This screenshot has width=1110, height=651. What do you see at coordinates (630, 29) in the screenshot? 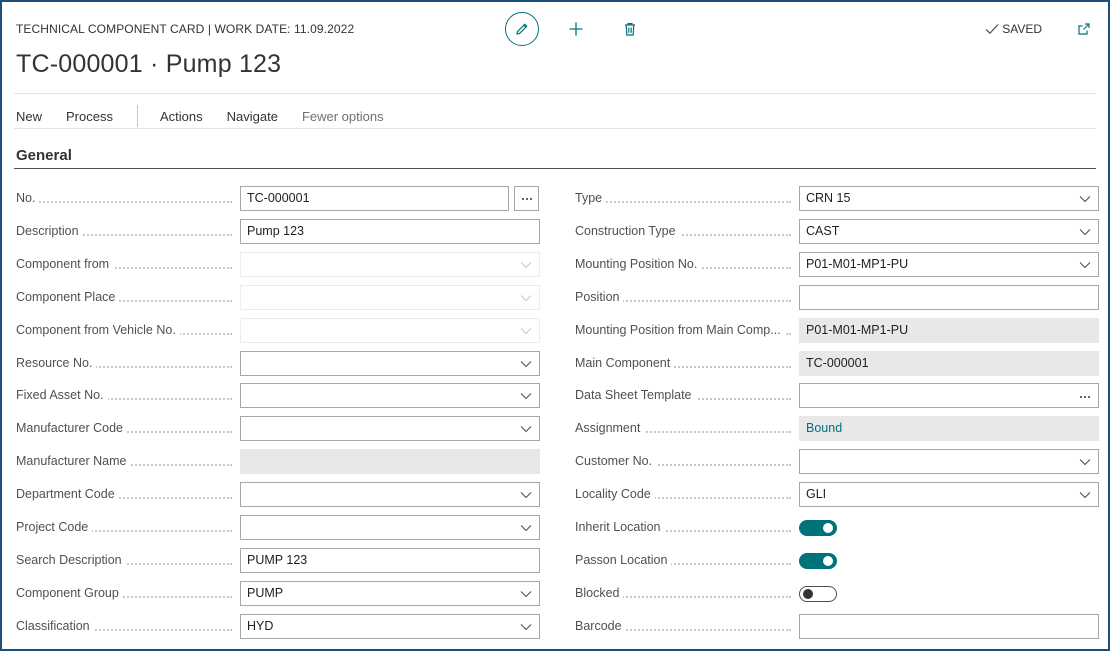
I see `delete-button` at bounding box center [630, 29].